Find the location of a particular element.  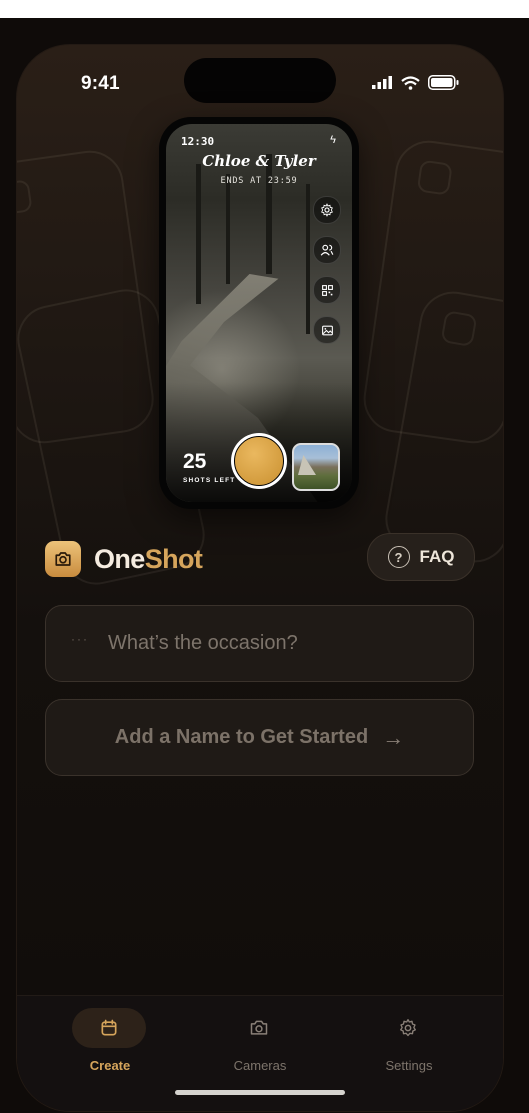

flash-icon: ϟ is located at coordinates (333, 140).